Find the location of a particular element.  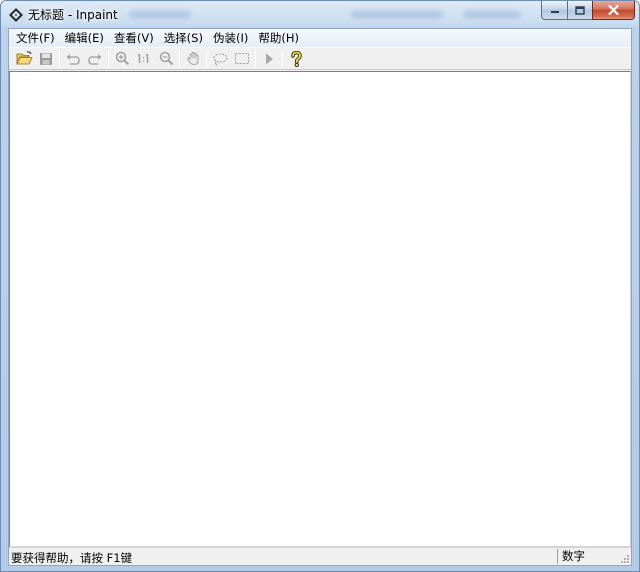

status-bar: 要获得帮助，请按 F1键 数字 is located at coordinates (320, 556).